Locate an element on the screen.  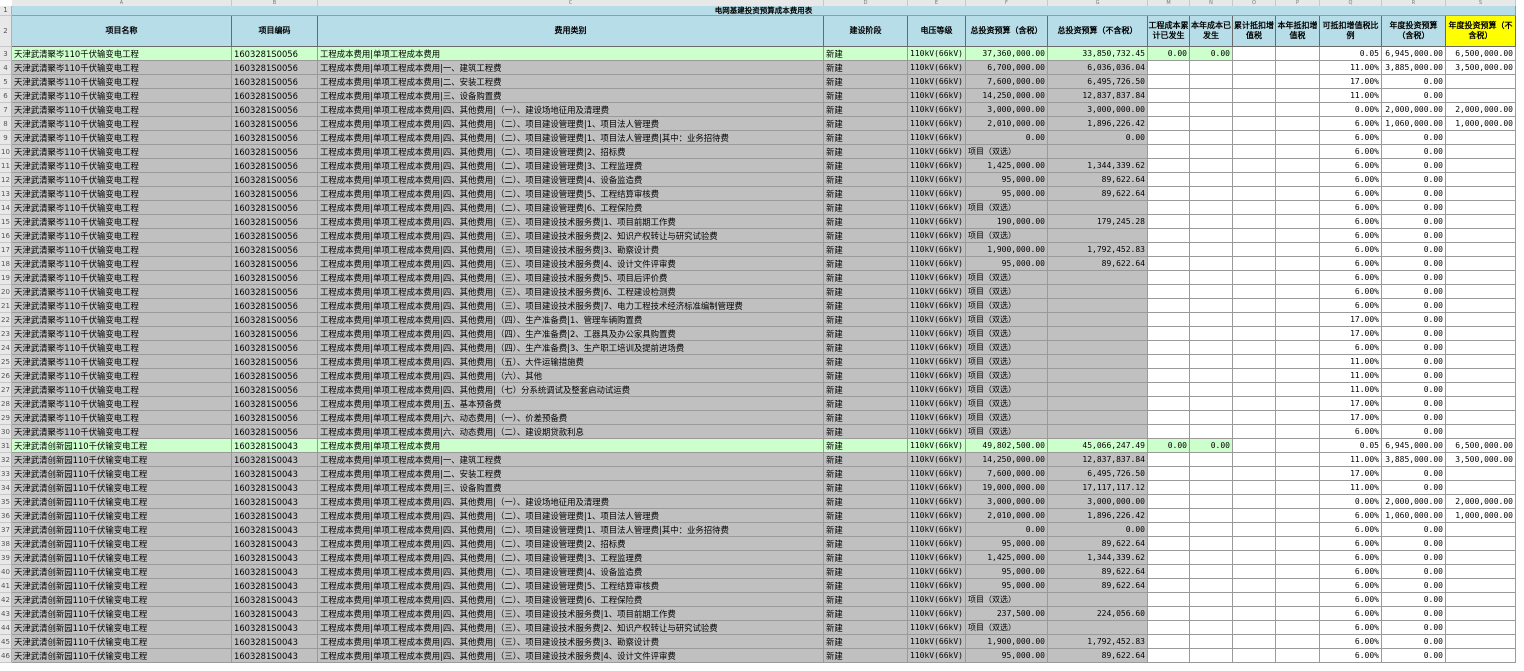
table-cell: 1603281S0043 is located at coordinates (275, 572).